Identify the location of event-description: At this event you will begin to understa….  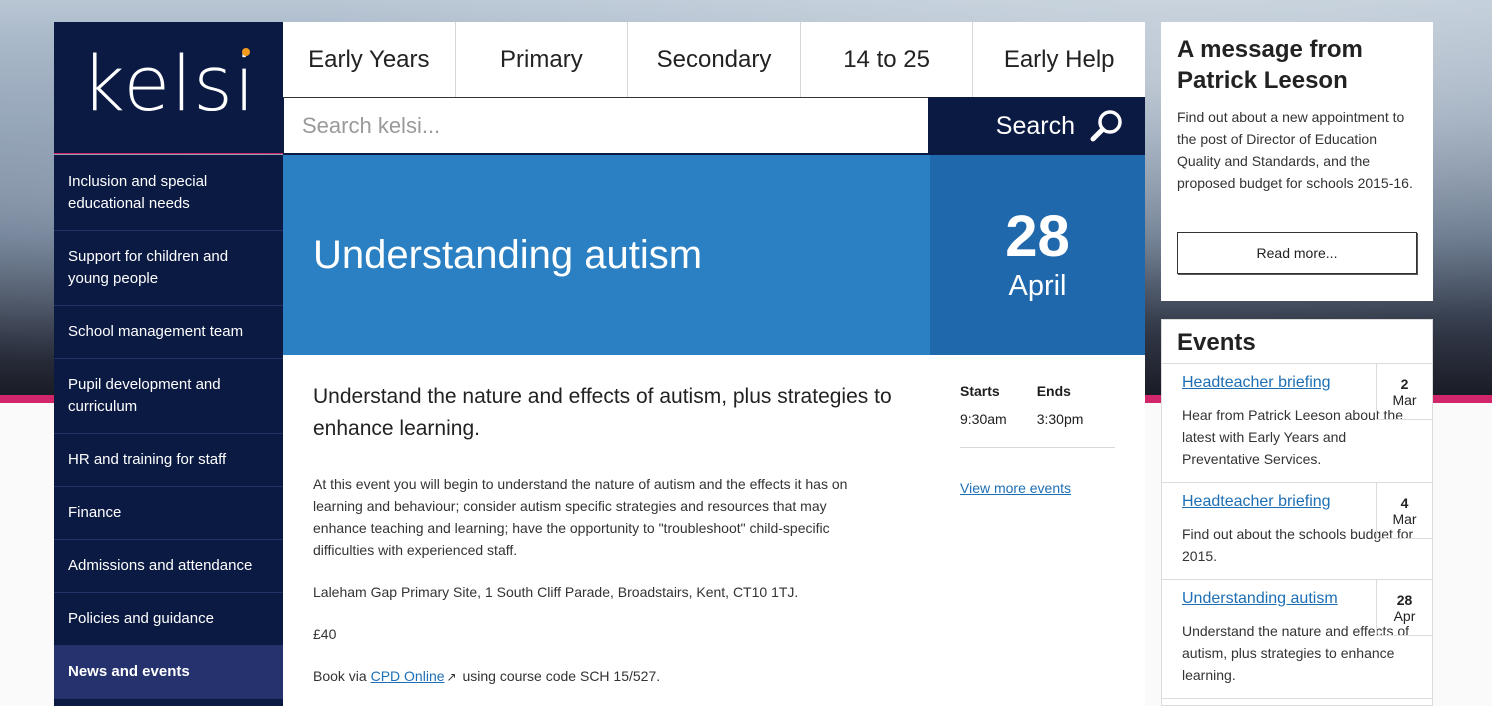
(580, 517).